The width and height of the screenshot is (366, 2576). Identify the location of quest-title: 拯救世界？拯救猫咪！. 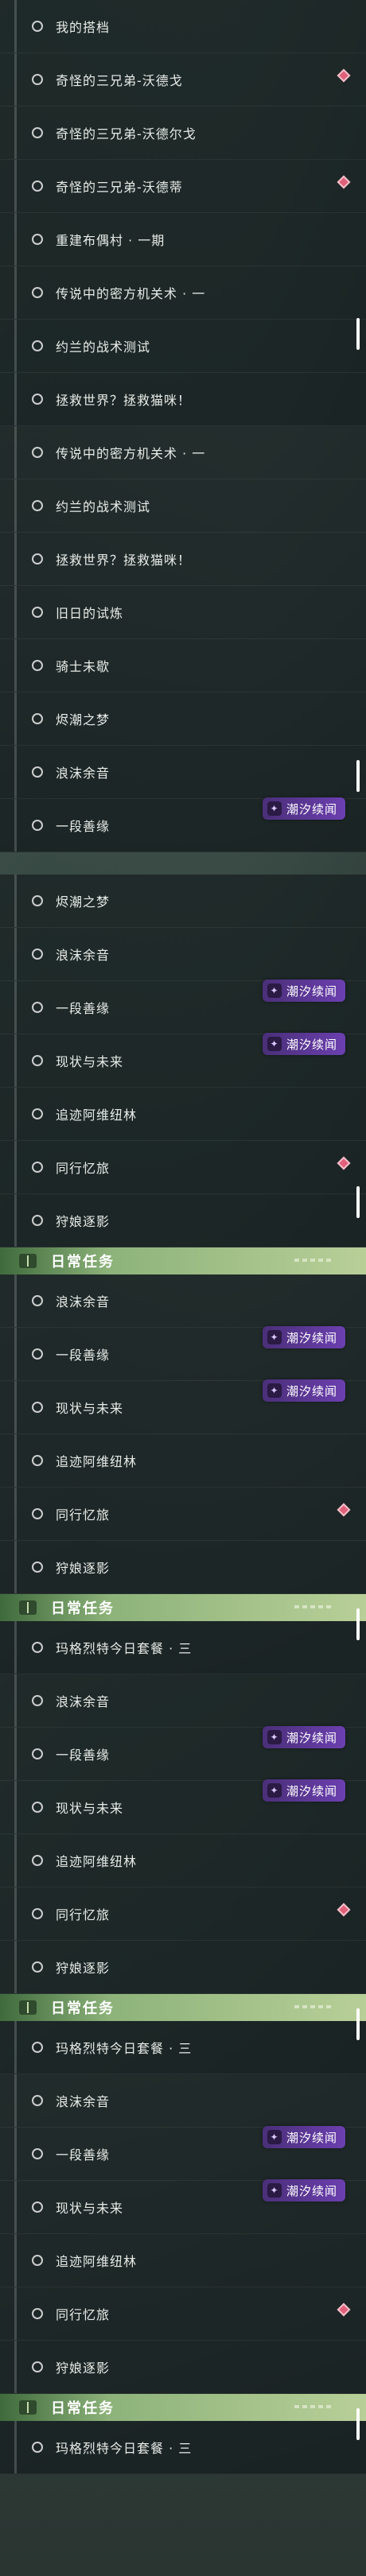
(124, 401).